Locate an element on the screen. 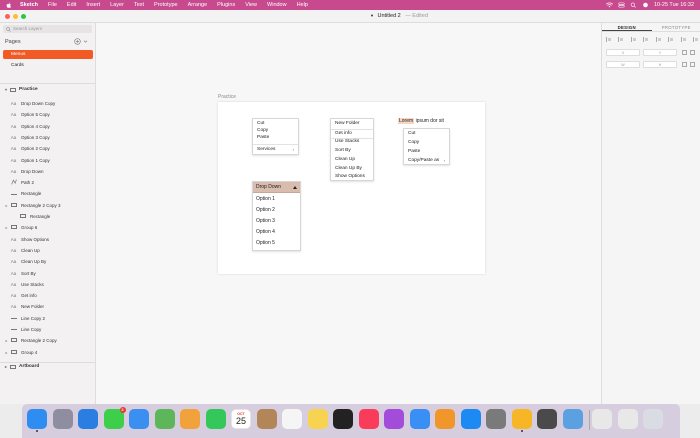 This screenshot has width=700, height=438. minimize-window-button is located at coordinates (15, 16).